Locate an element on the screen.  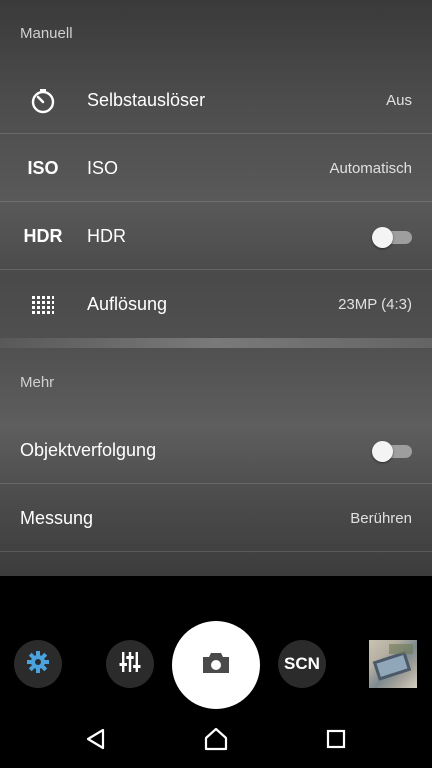
gallery-thumbnail is located at coordinates (393, 664).